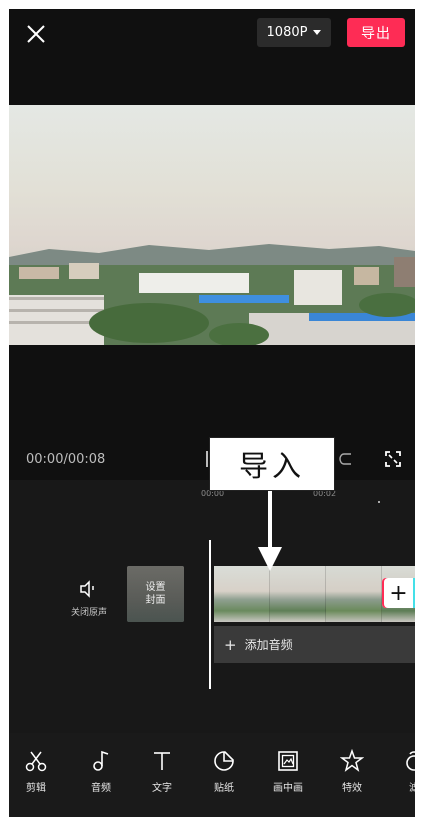 This screenshot has width=429, height=825. I want to click on music-note-icon, so click(101, 760).